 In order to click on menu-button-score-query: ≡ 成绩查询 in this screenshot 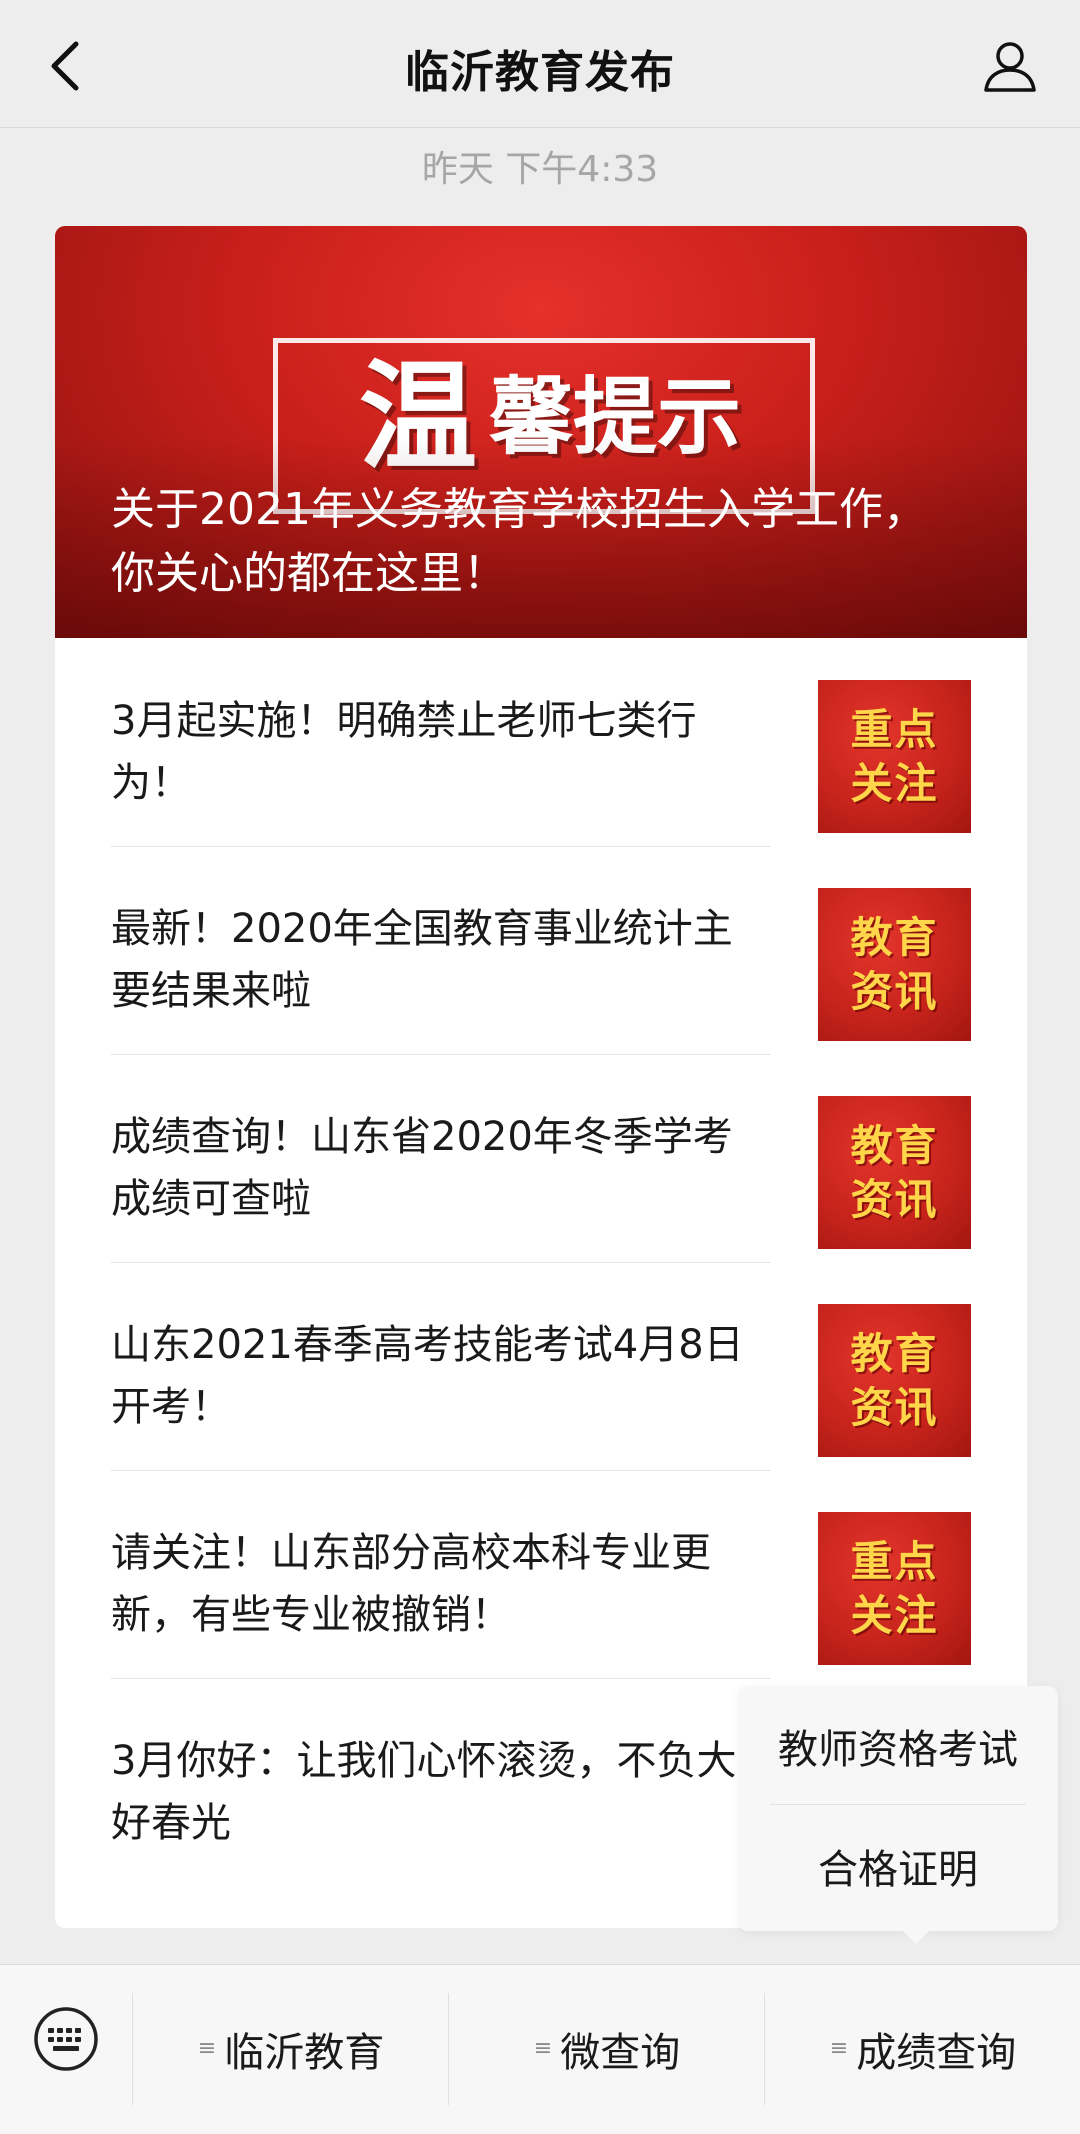, I will do `click(923, 2049)`.